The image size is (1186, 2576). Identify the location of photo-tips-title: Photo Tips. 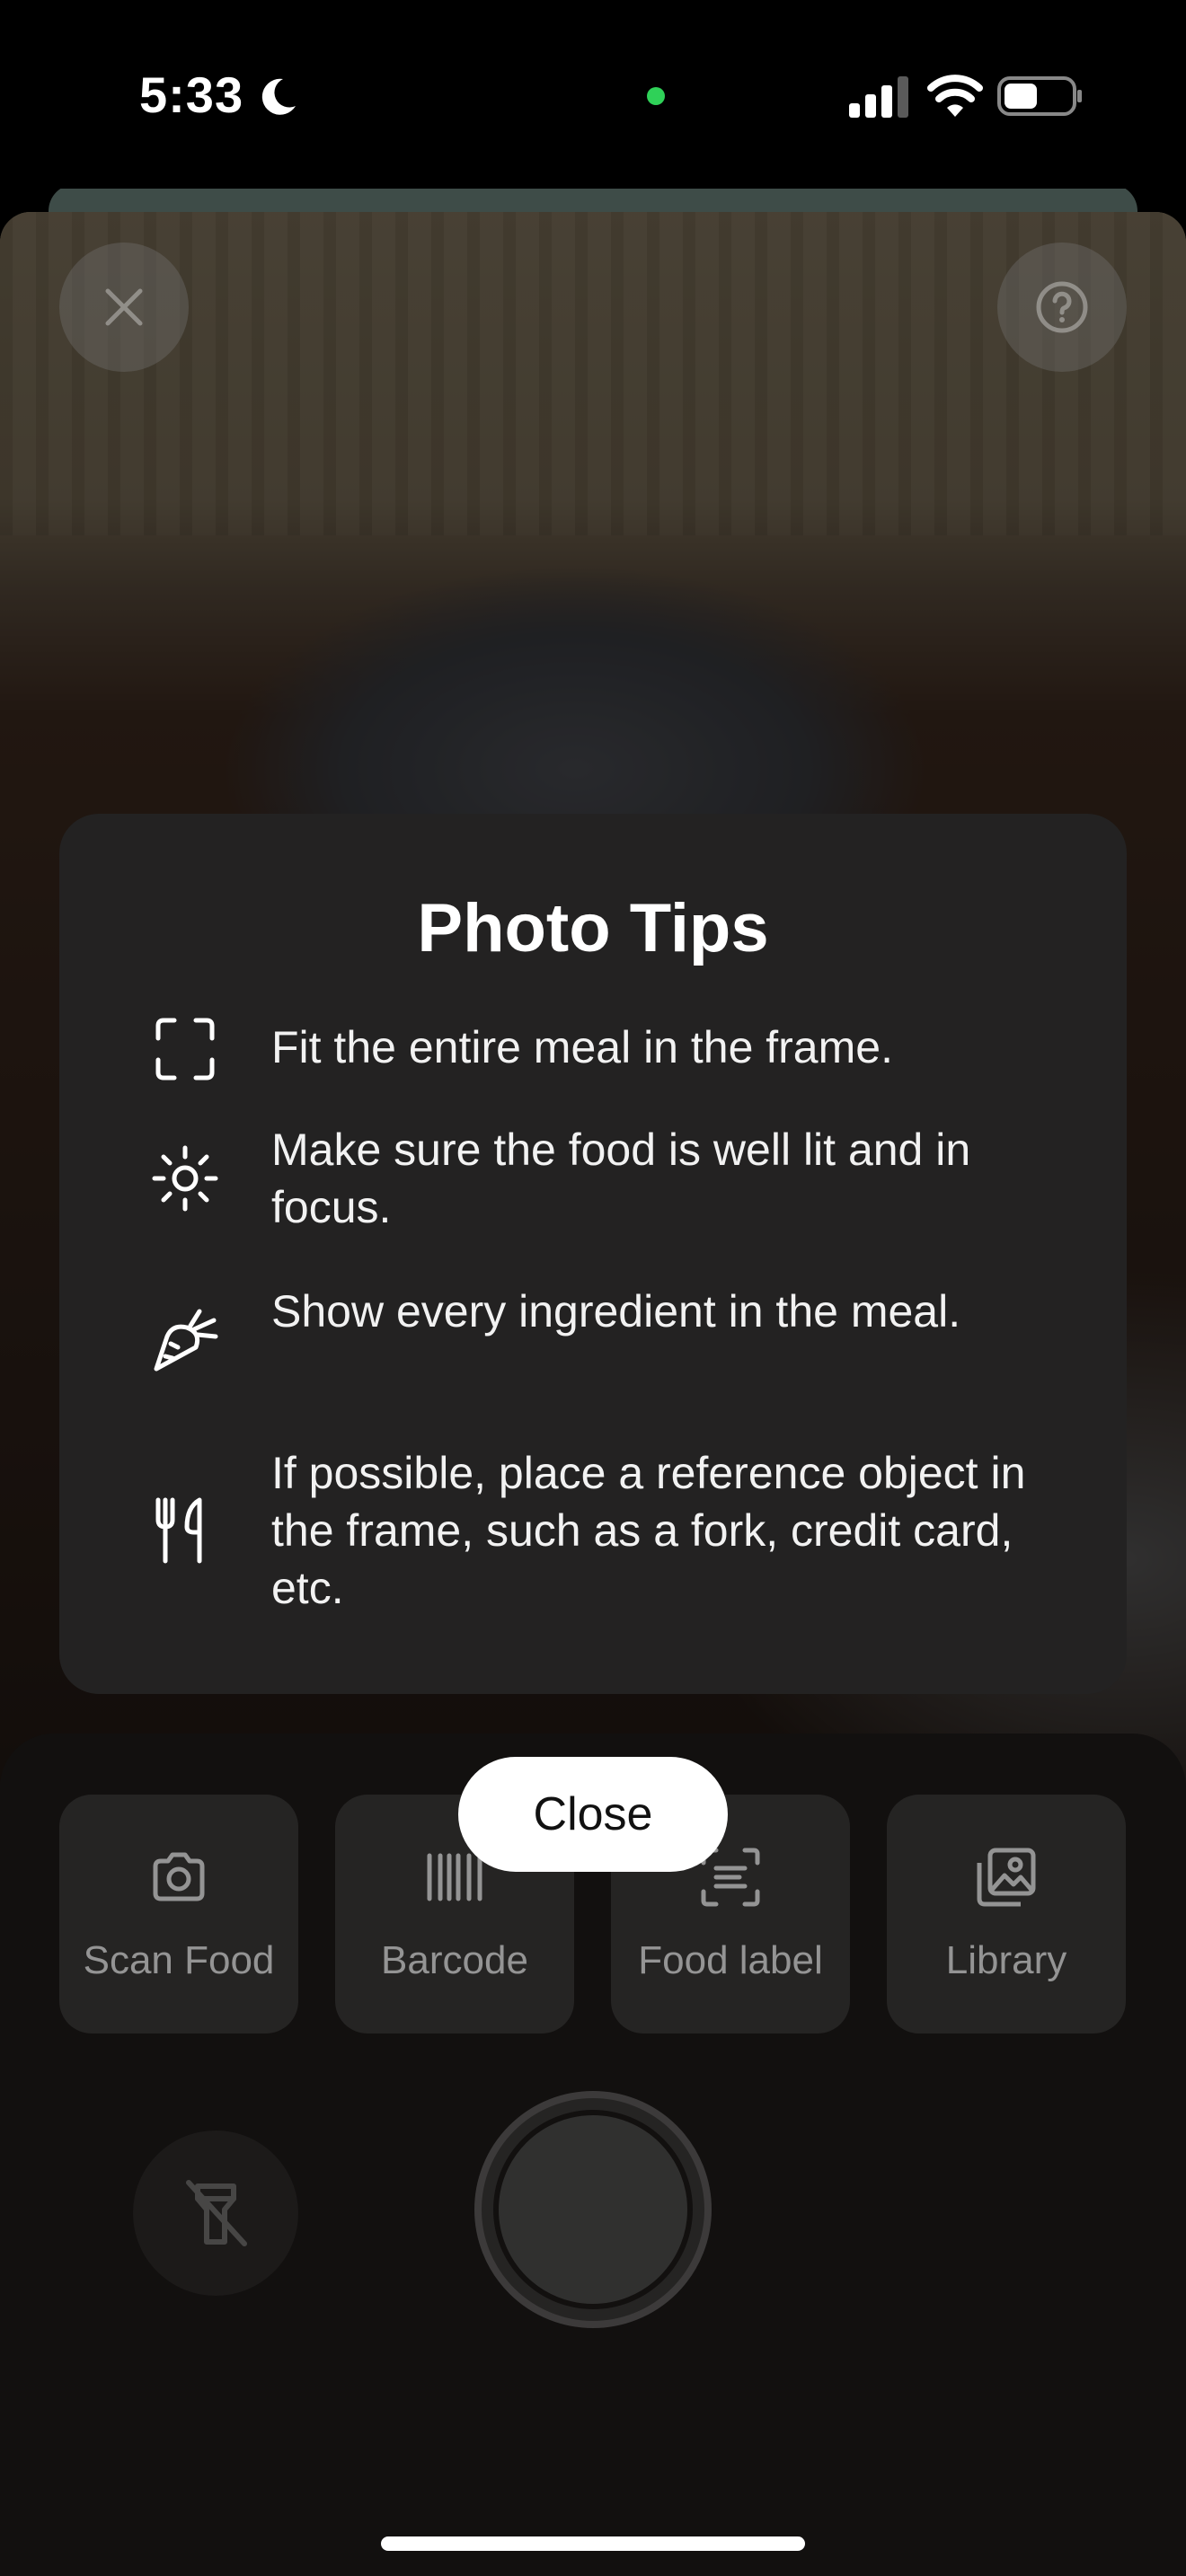
(593, 928).